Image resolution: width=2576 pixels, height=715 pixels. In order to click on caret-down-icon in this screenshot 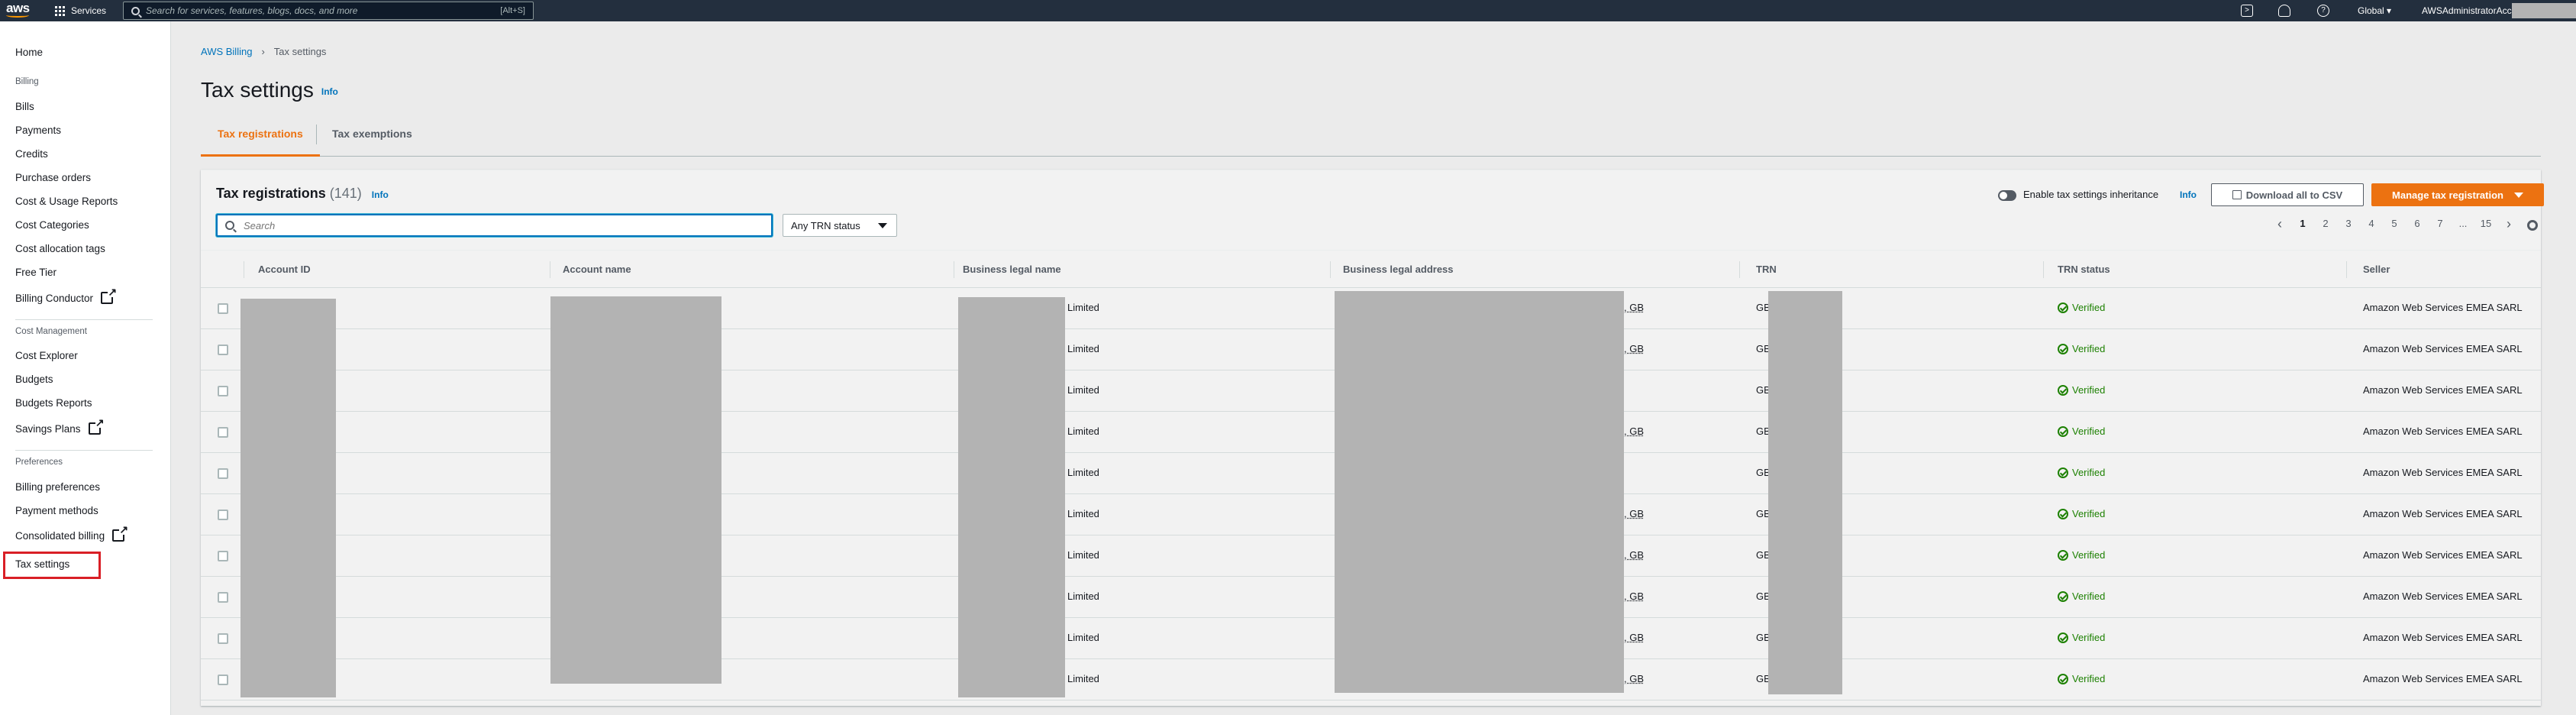, I will do `click(882, 225)`.